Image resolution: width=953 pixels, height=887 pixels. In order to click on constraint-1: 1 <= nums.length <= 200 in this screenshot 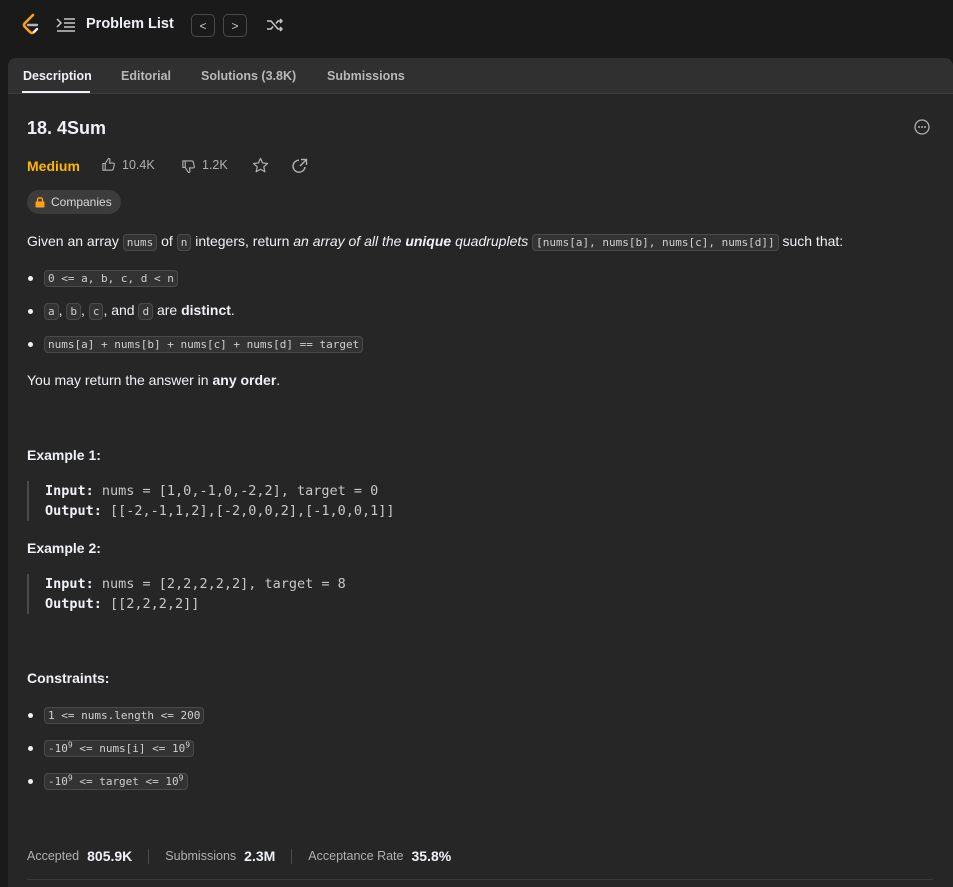, I will do `click(124, 715)`.